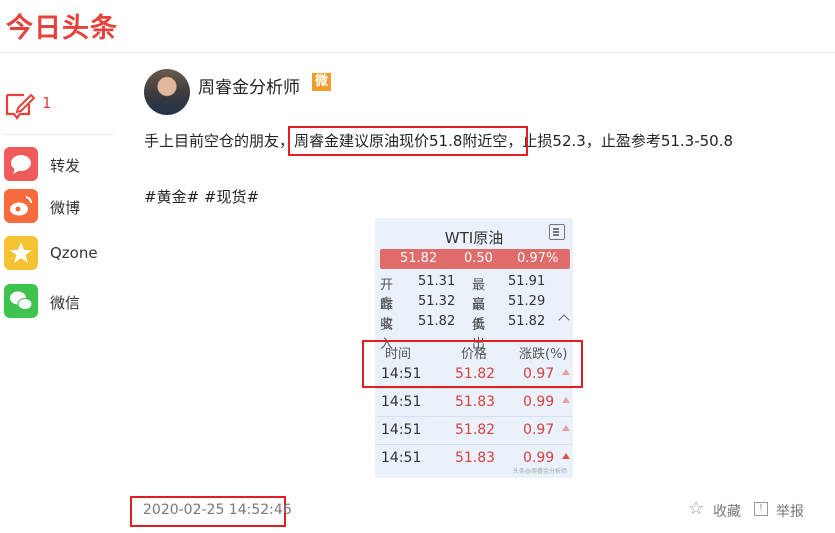  I want to click on expand-icon, so click(557, 232).